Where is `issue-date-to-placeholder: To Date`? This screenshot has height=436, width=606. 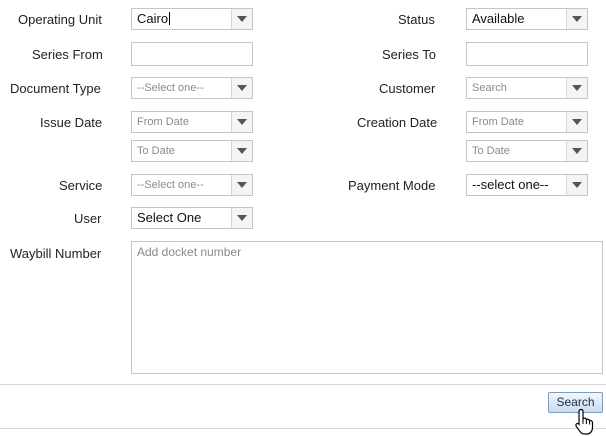 issue-date-to-placeholder: To Date is located at coordinates (156, 151).